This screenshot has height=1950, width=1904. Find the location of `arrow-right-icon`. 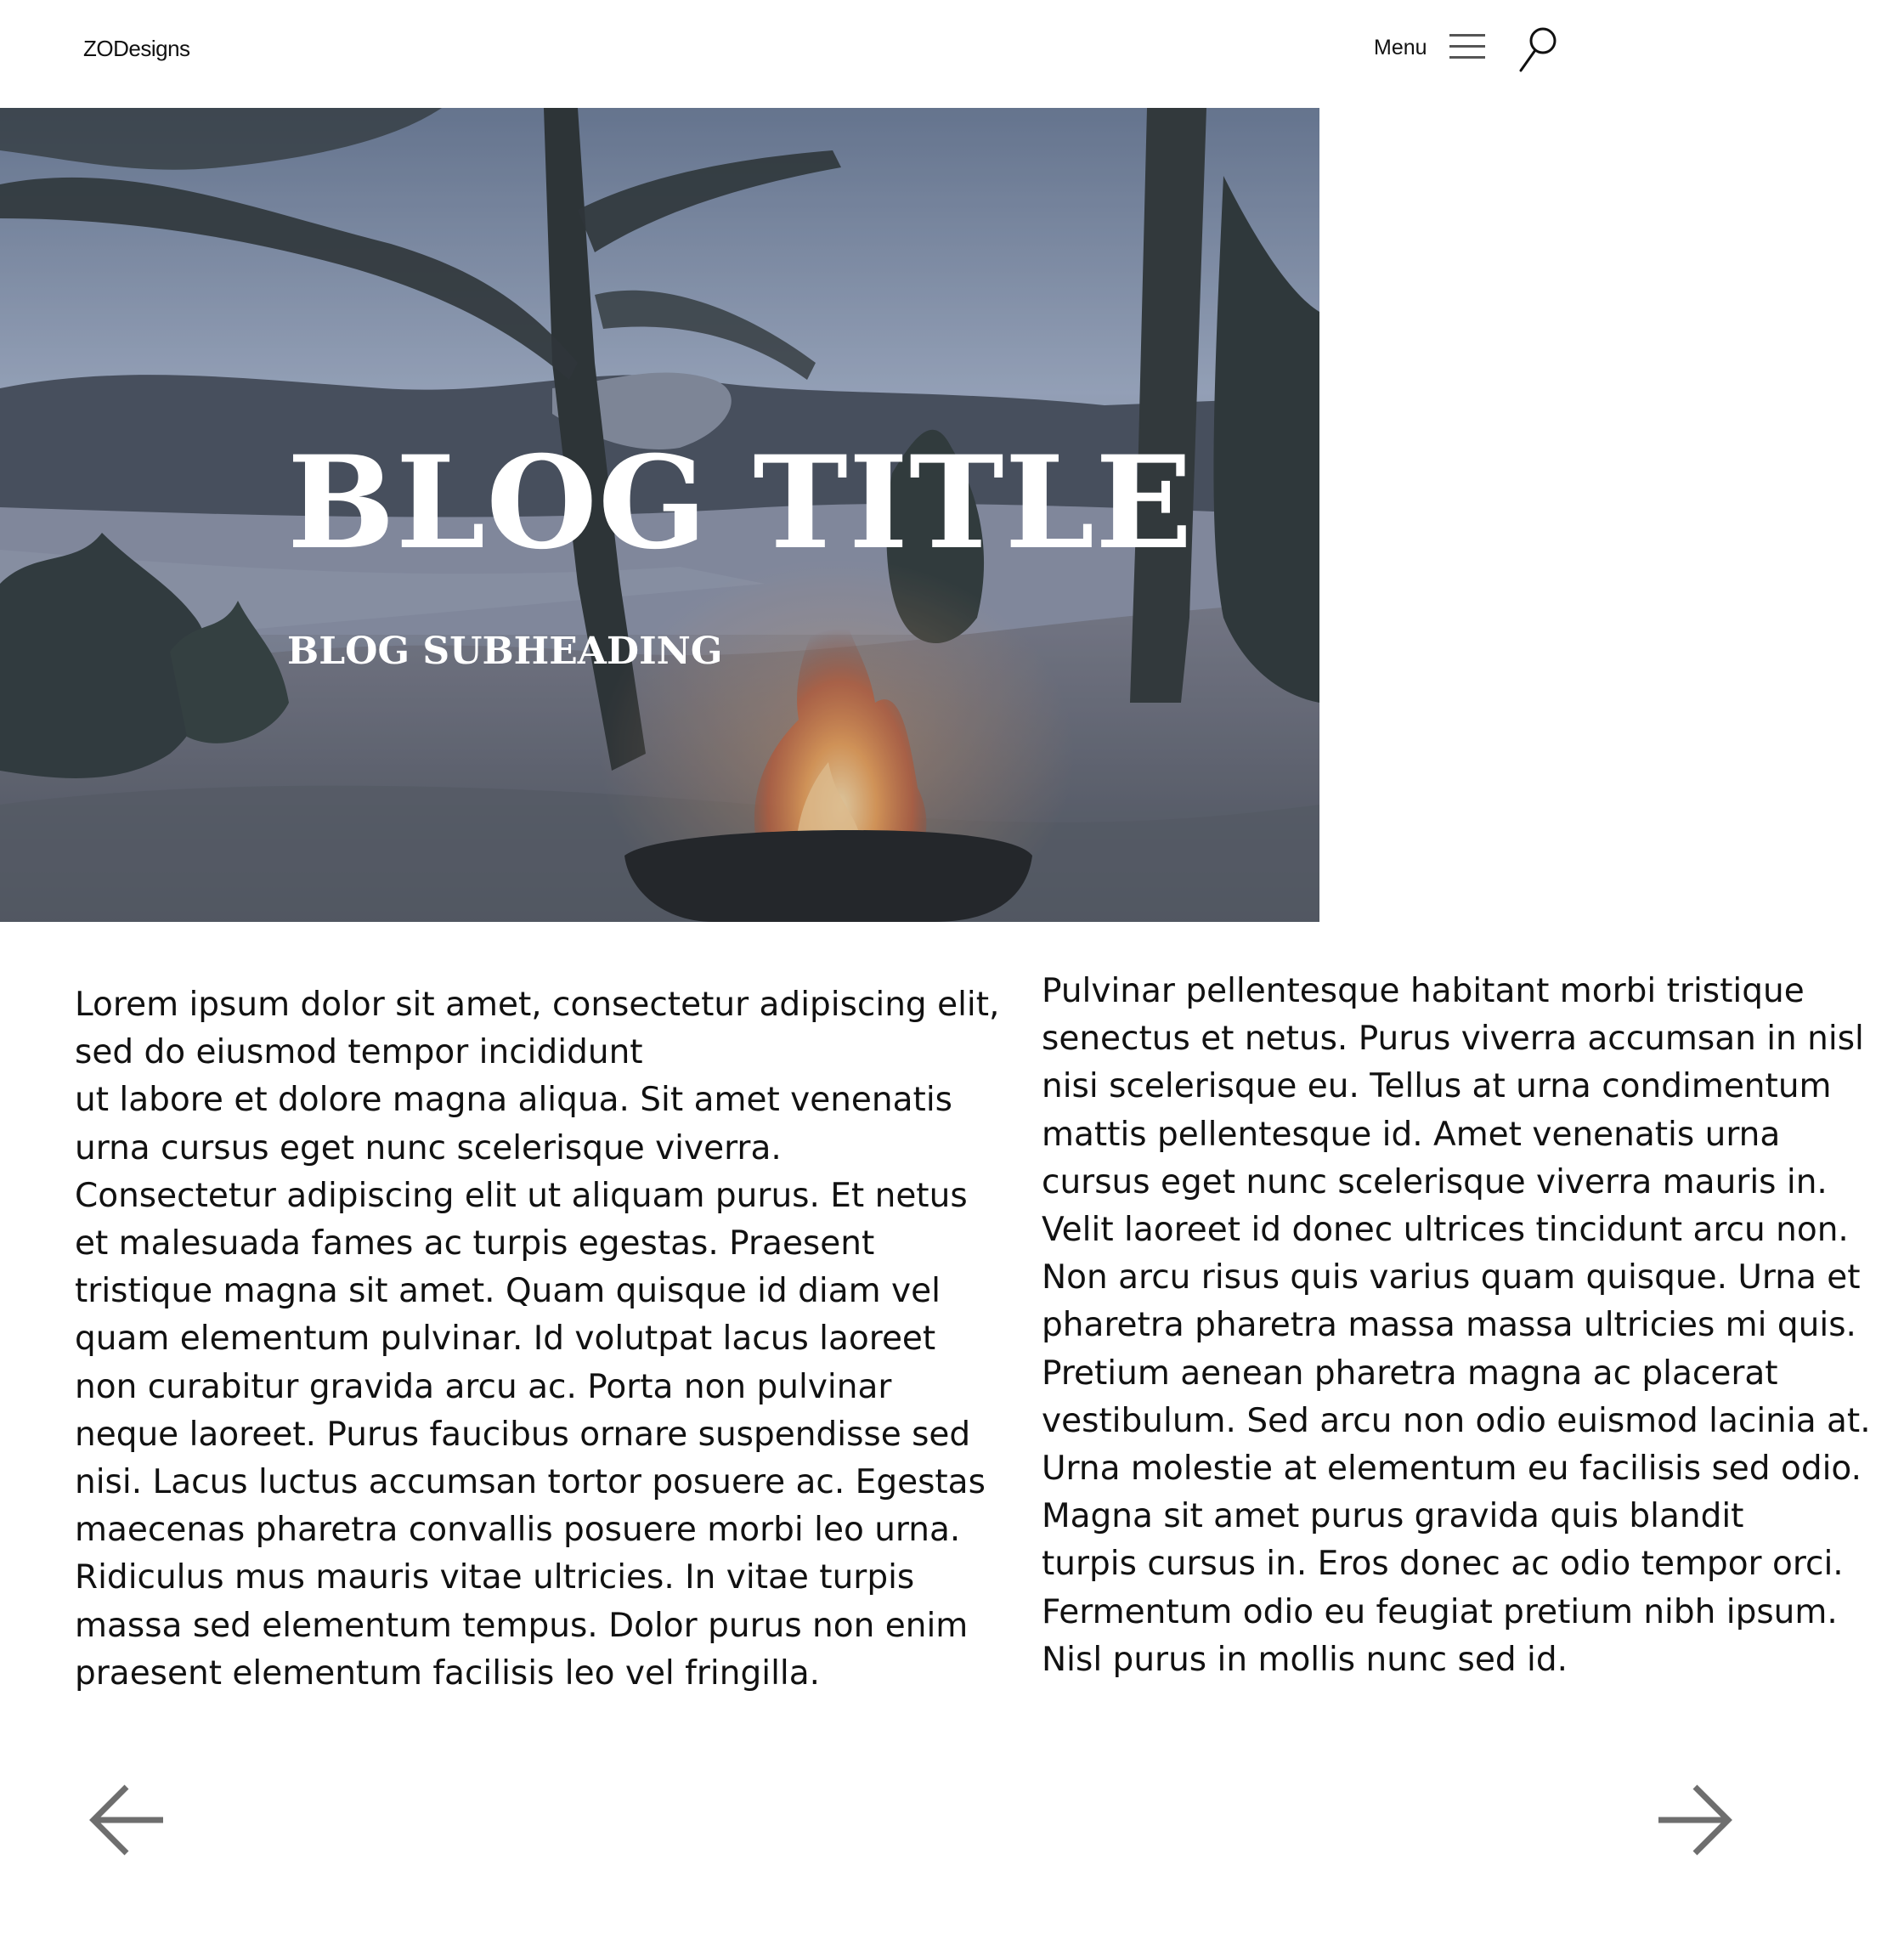

arrow-right-icon is located at coordinates (1695, 1820).